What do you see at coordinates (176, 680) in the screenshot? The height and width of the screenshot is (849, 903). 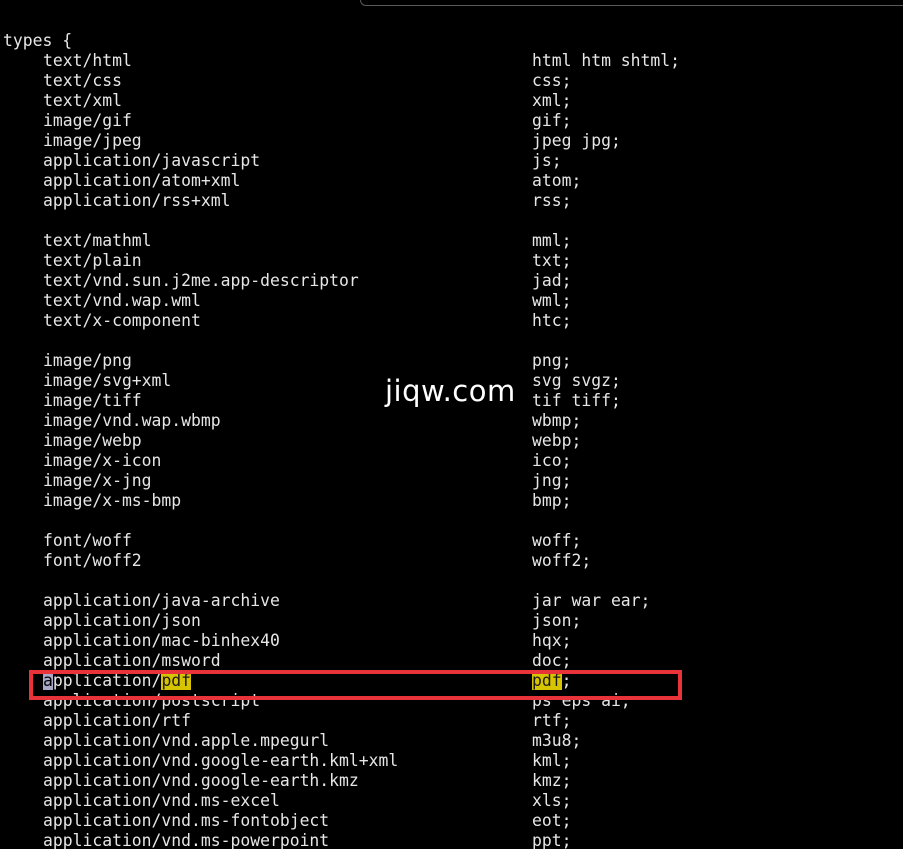 I see `search-match-type: pdf` at bounding box center [176, 680].